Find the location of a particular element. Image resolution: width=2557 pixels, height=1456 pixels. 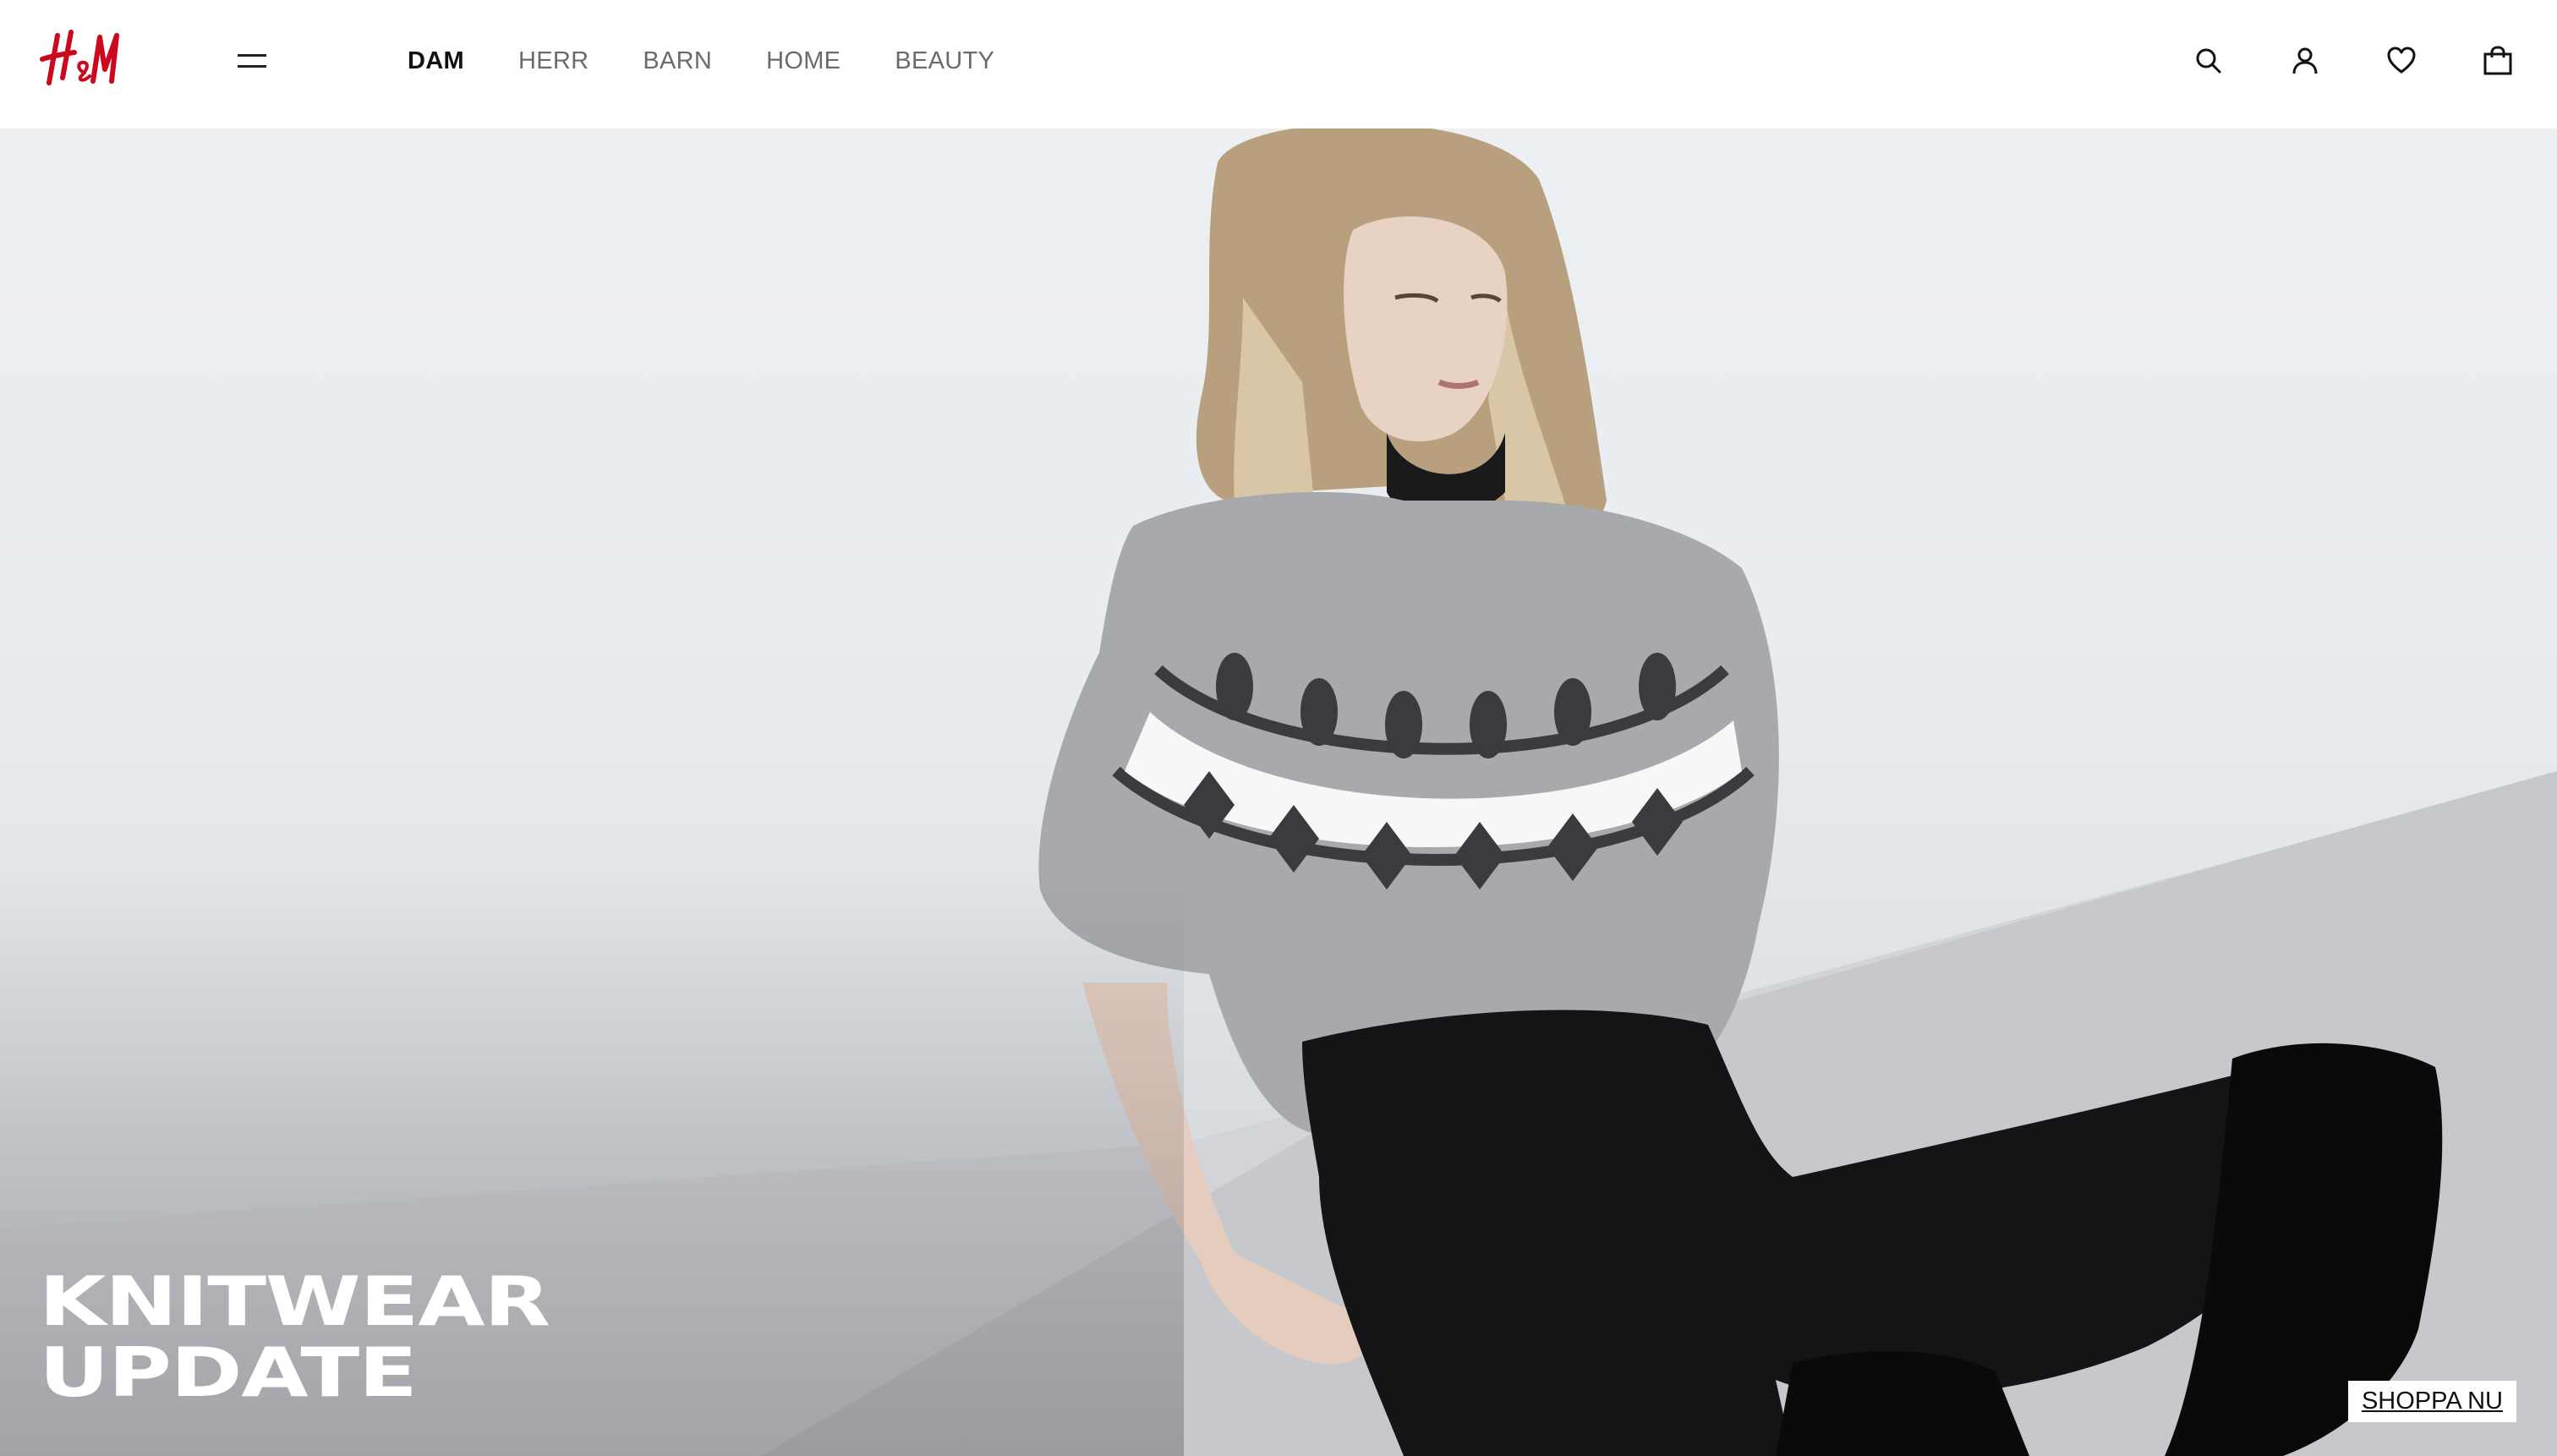

nav-item-herr: HERR is located at coordinates (553, 61).